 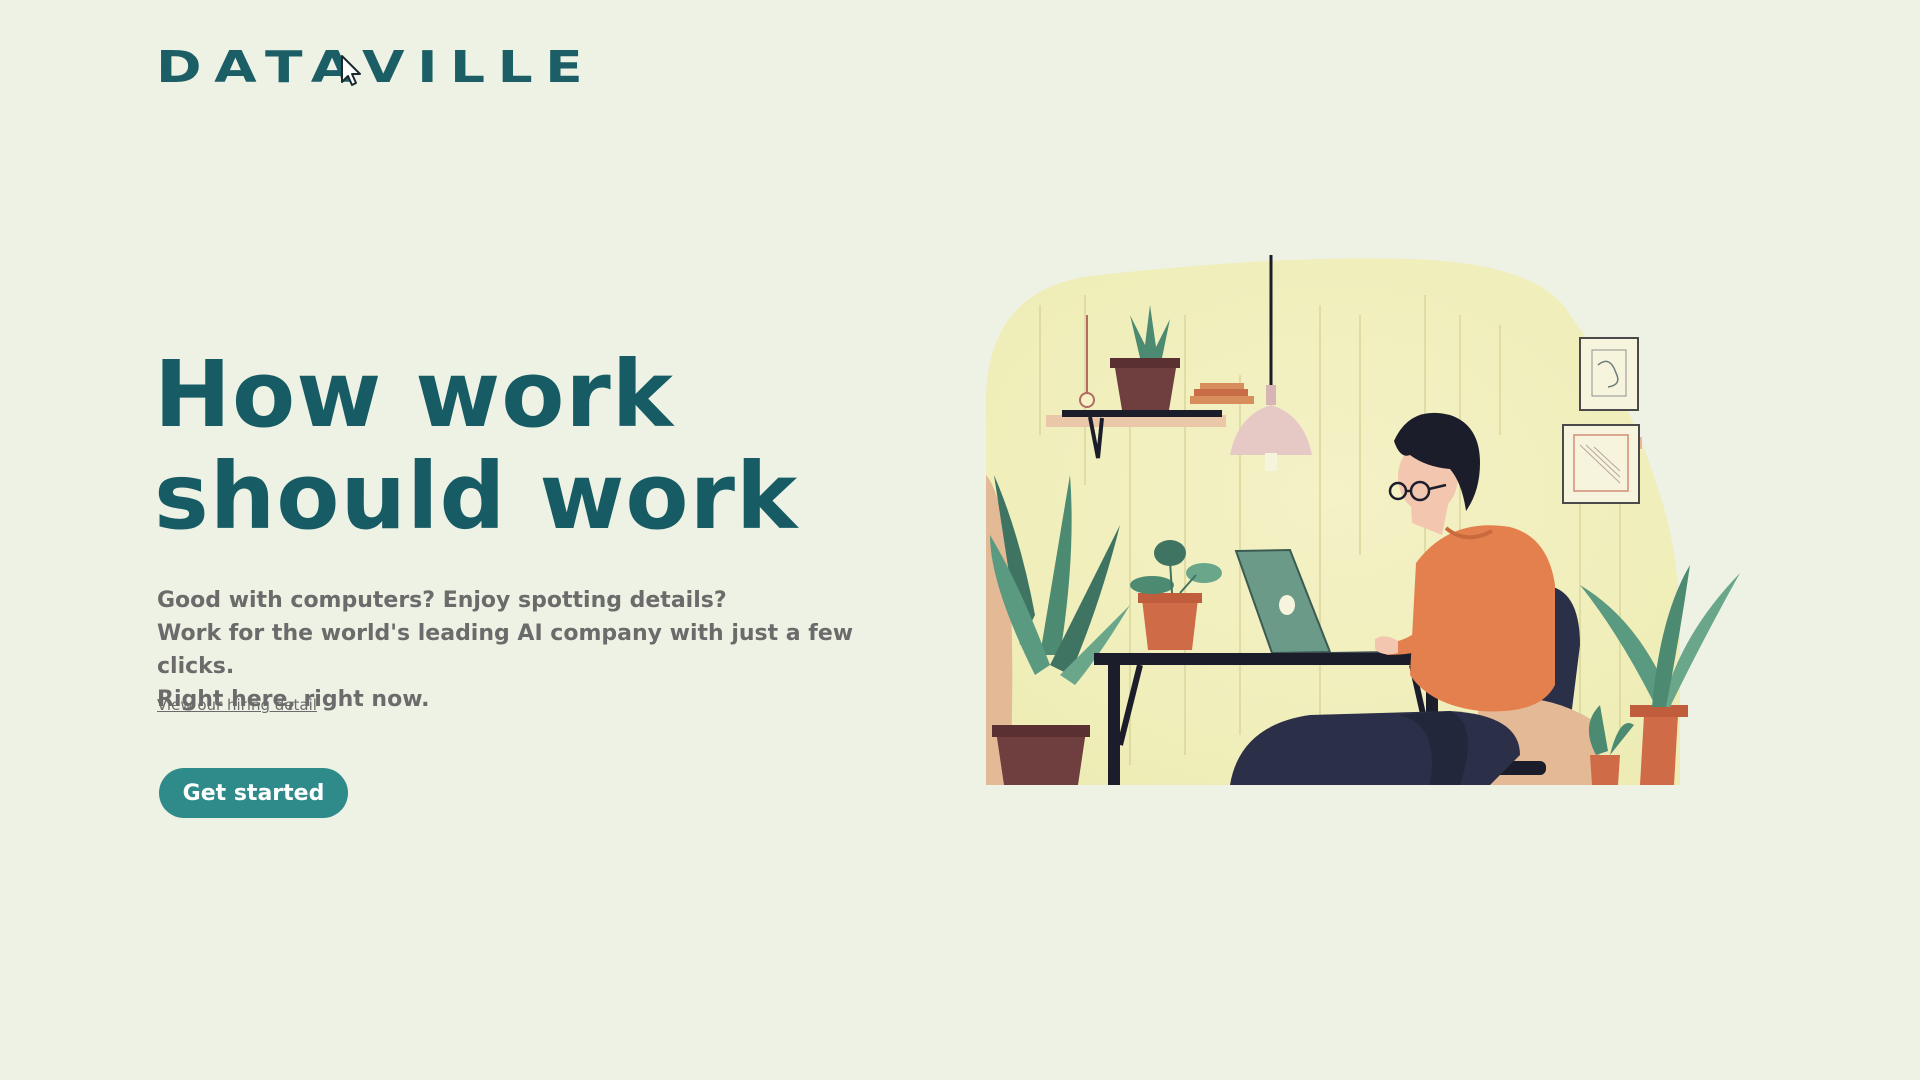 What do you see at coordinates (1273, 659) in the screenshot?
I see `desk-top` at bounding box center [1273, 659].